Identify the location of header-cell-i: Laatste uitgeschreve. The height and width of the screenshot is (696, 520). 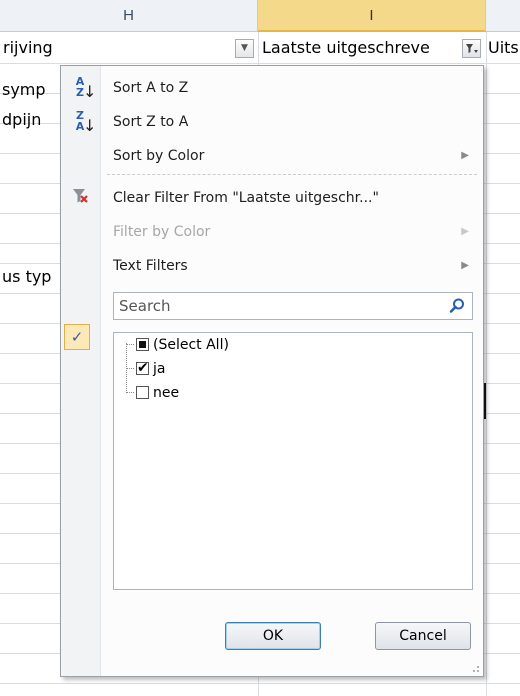
(362, 48).